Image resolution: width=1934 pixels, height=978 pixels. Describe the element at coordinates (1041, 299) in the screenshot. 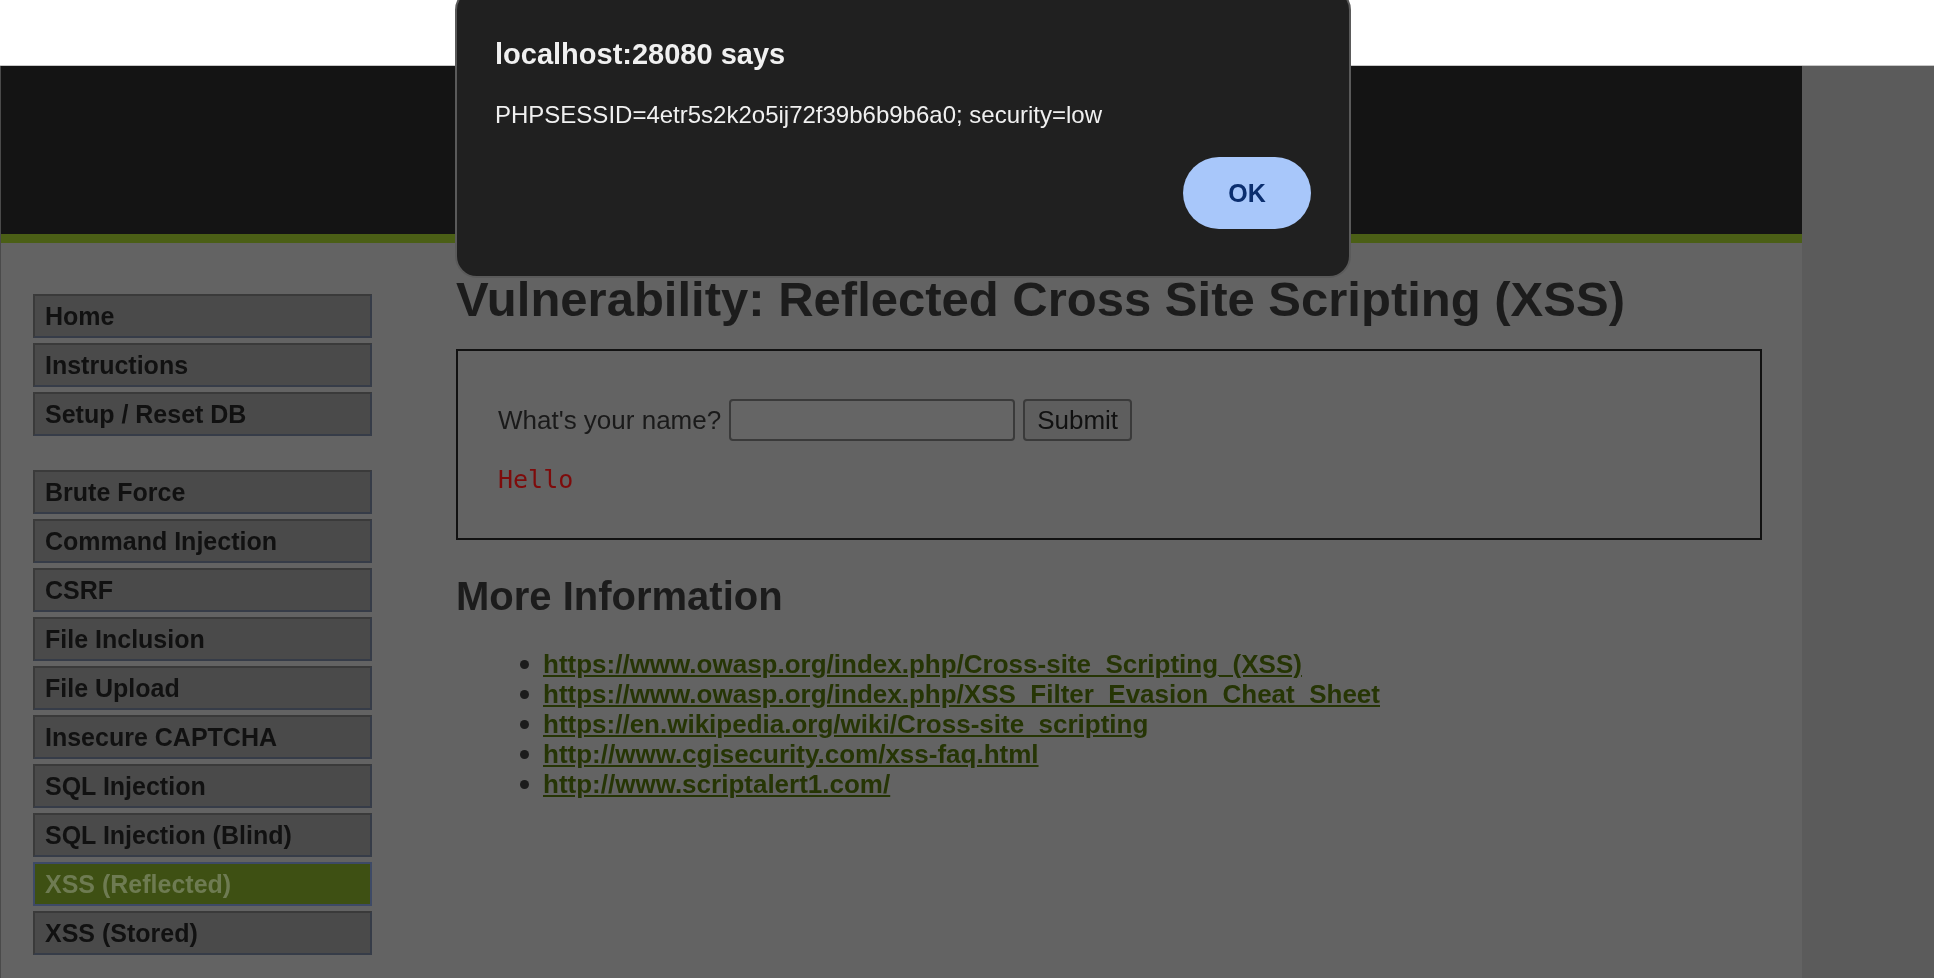

I see `page-title: Vulnerability: Reflected Cross Site Scripting (XSS)` at that location.